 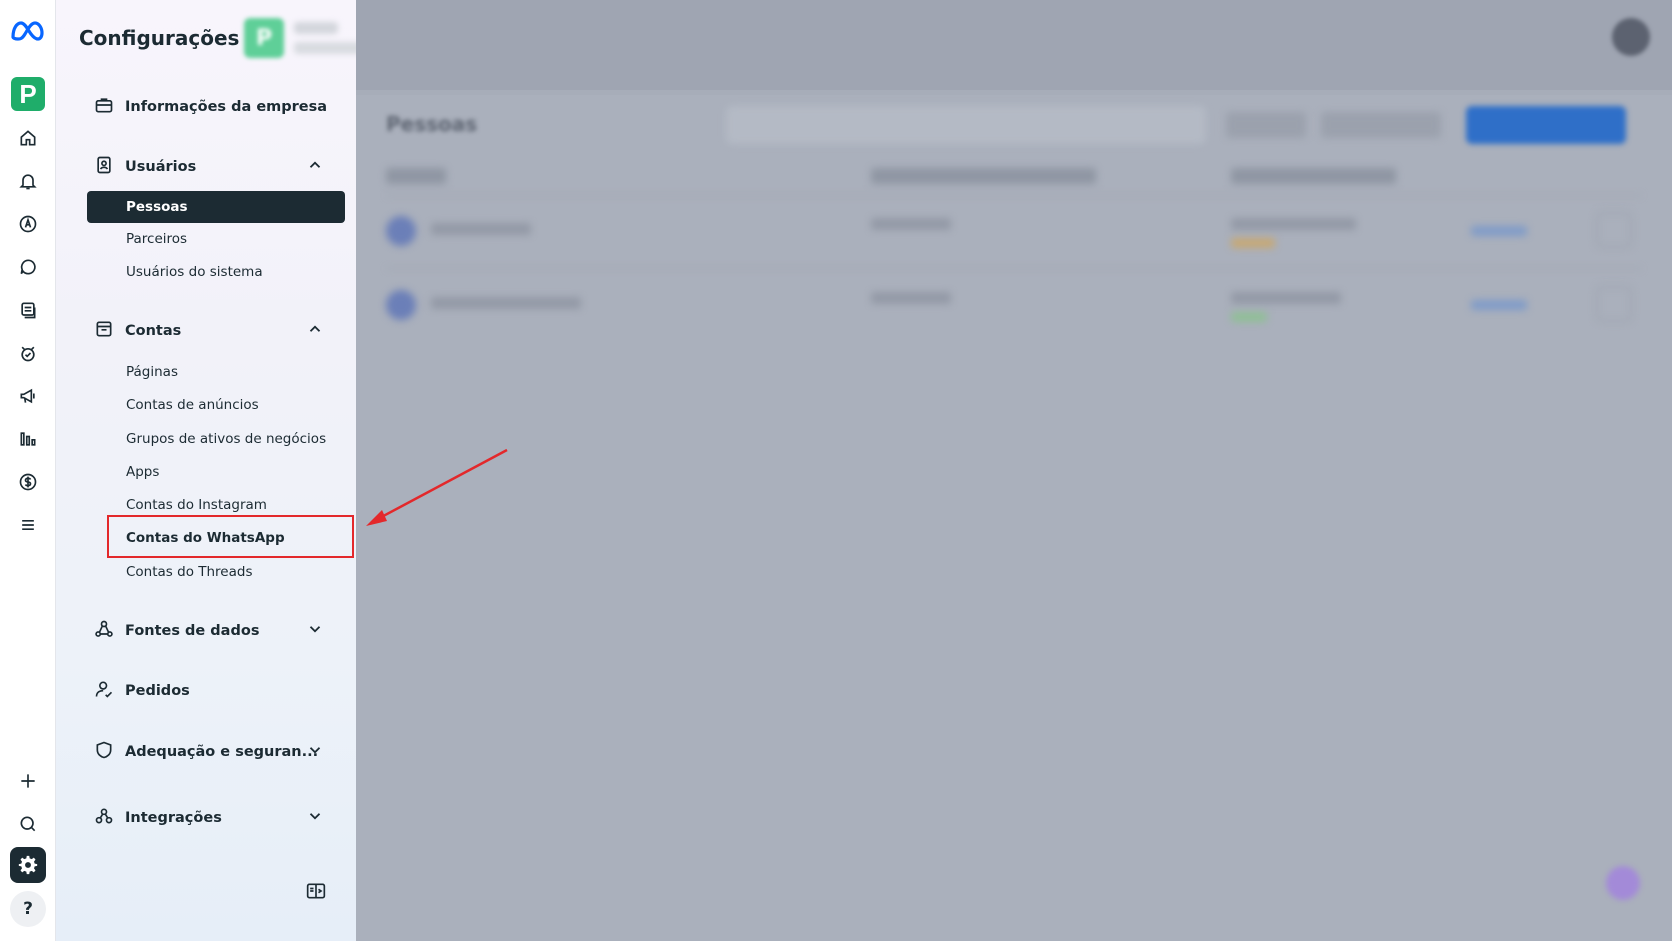 What do you see at coordinates (104, 331) in the screenshot?
I see `archive-icon` at bounding box center [104, 331].